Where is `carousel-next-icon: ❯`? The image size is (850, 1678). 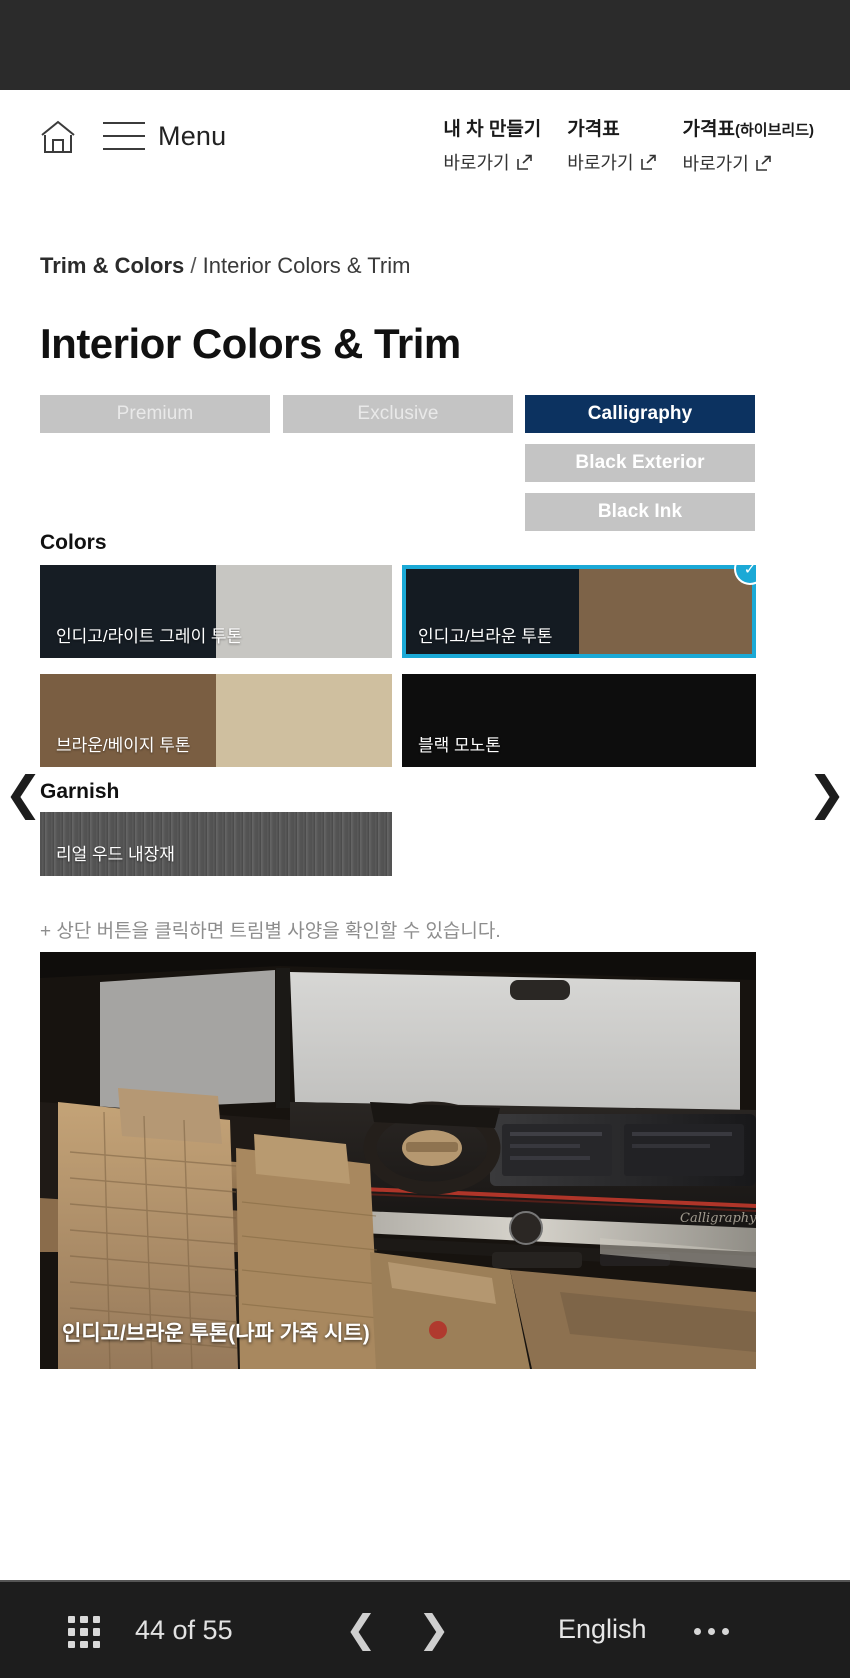 carousel-next-icon: ❯ is located at coordinates (826, 793).